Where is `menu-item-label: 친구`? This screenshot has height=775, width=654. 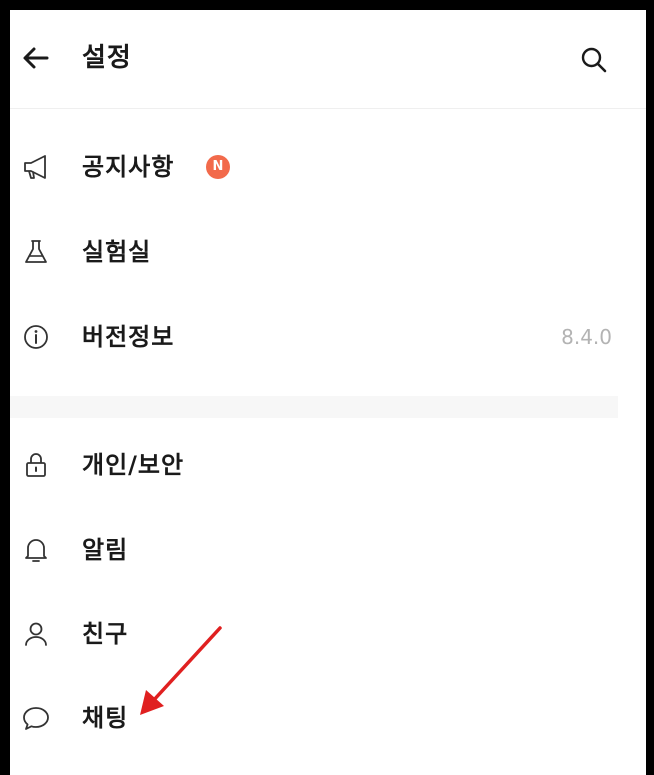 menu-item-label: 친구 is located at coordinates (105, 634).